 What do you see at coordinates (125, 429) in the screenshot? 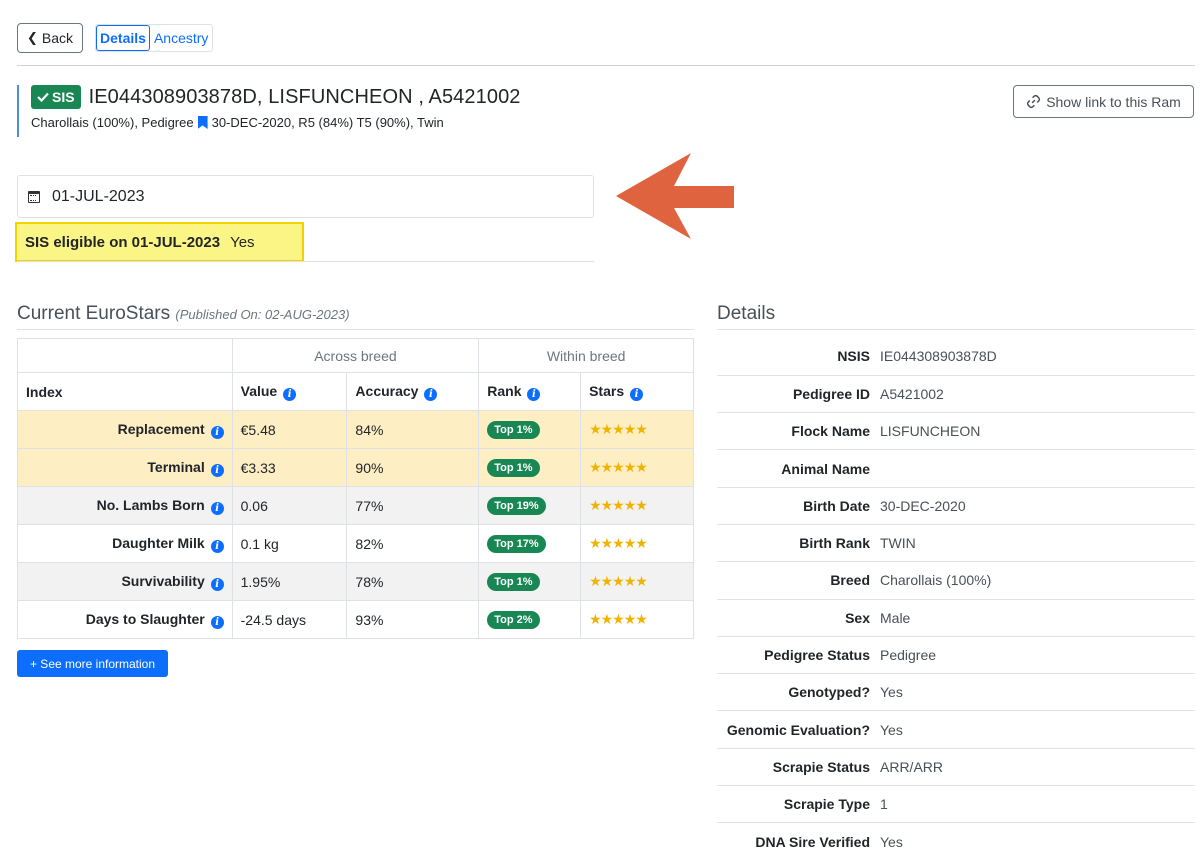
I see `index-cell: Replacement i` at bounding box center [125, 429].